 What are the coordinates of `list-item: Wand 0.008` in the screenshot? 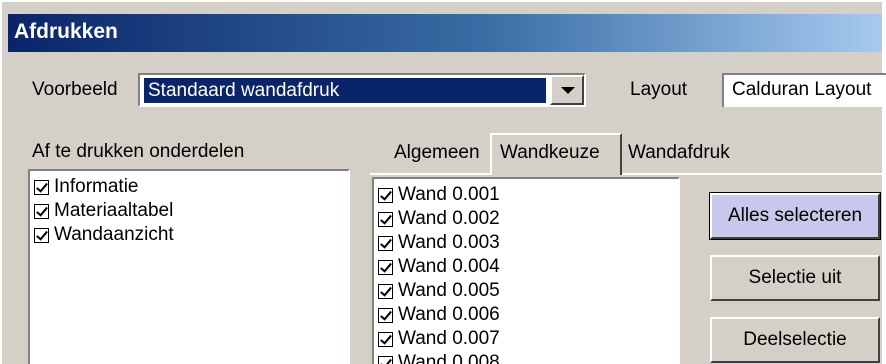 It's located at (439, 357).